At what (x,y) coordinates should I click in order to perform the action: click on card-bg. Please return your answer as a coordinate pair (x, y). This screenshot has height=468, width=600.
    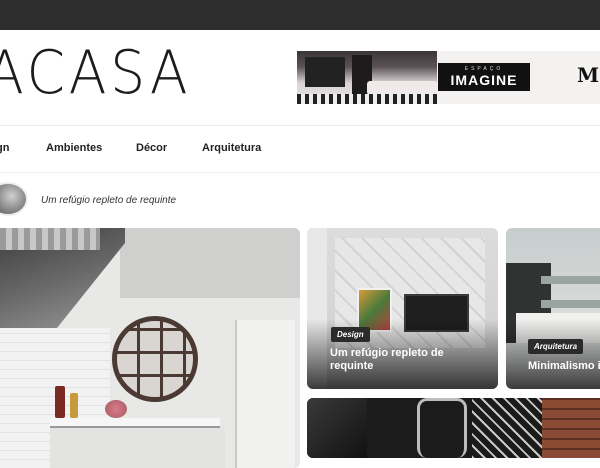
    Looking at the image, I should click on (337, 428).